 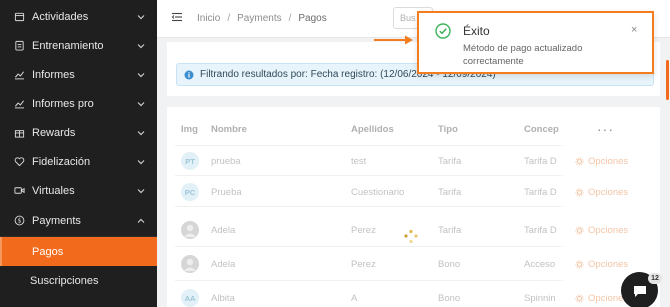 What do you see at coordinates (53, 74) in the screenshot?
I see `sidebar-item-label: Informes` at bounding box center [53, 74].